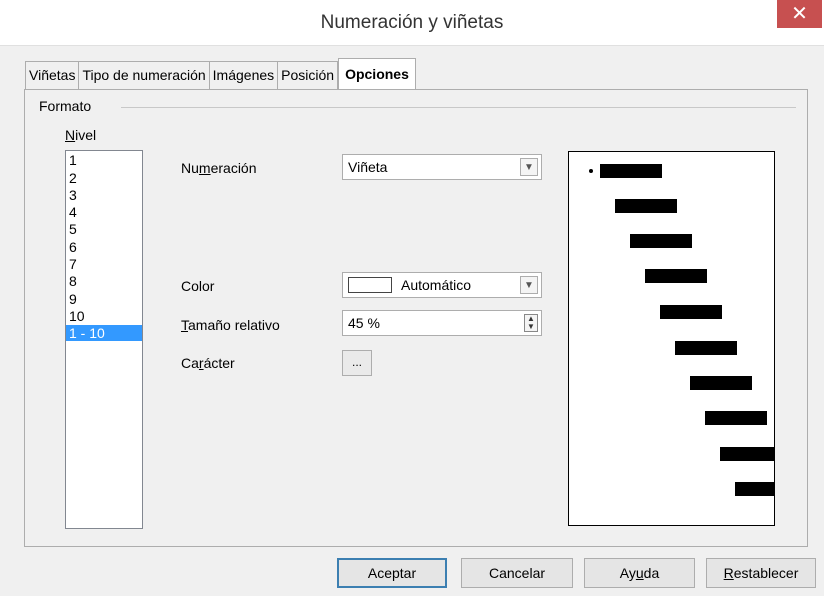 This screenshot has height=596, width=824. I want to click on color-value: Automático, so click(436, 285).